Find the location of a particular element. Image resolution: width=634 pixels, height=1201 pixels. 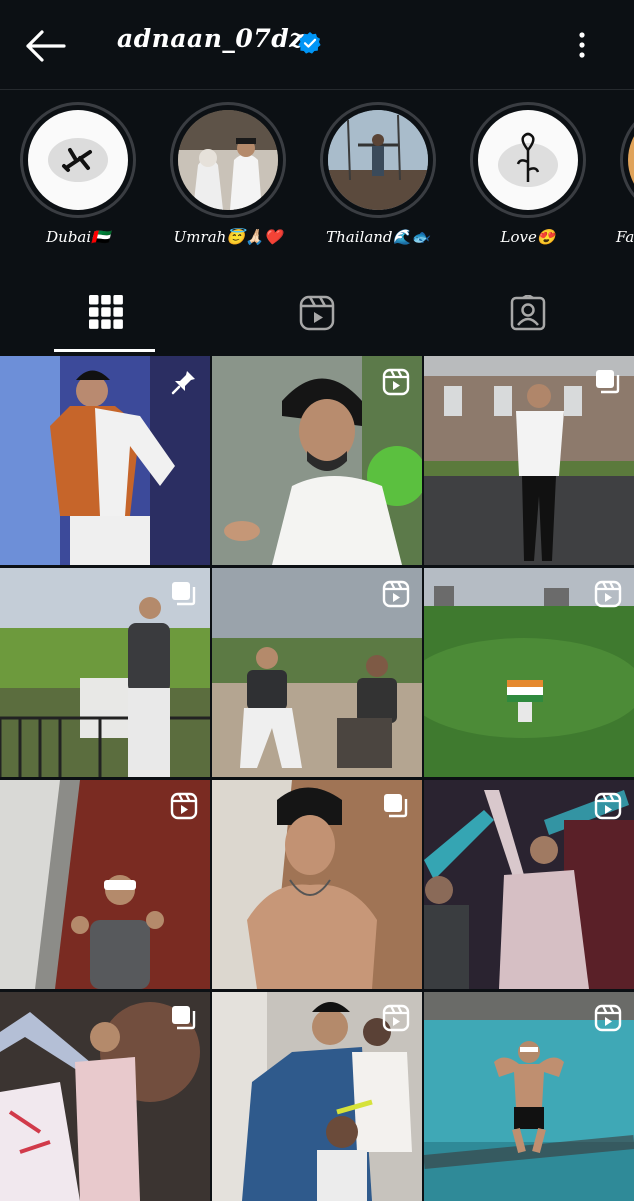

pin-icon is located at coordinates (183, 383).